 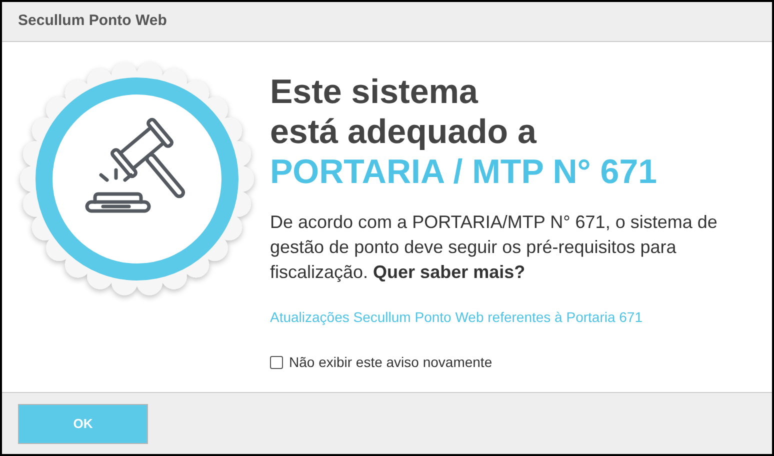 What do you see at coordinates (494, 247) in the screenshot?
I see `description-text: De acordo com a PORTARIA/MTP N° 671, o sistema de gestão de ponto deve seguir os pré-requisitos para fiscalização. Quer saber mais?` at bounding box center [494, 247].